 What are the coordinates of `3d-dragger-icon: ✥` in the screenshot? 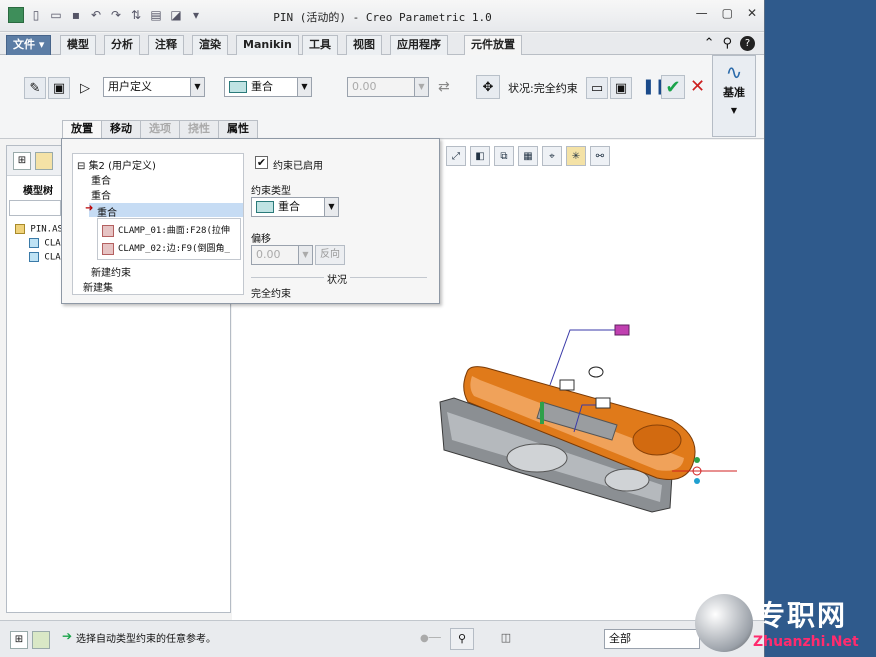 It's located at (488, 87).